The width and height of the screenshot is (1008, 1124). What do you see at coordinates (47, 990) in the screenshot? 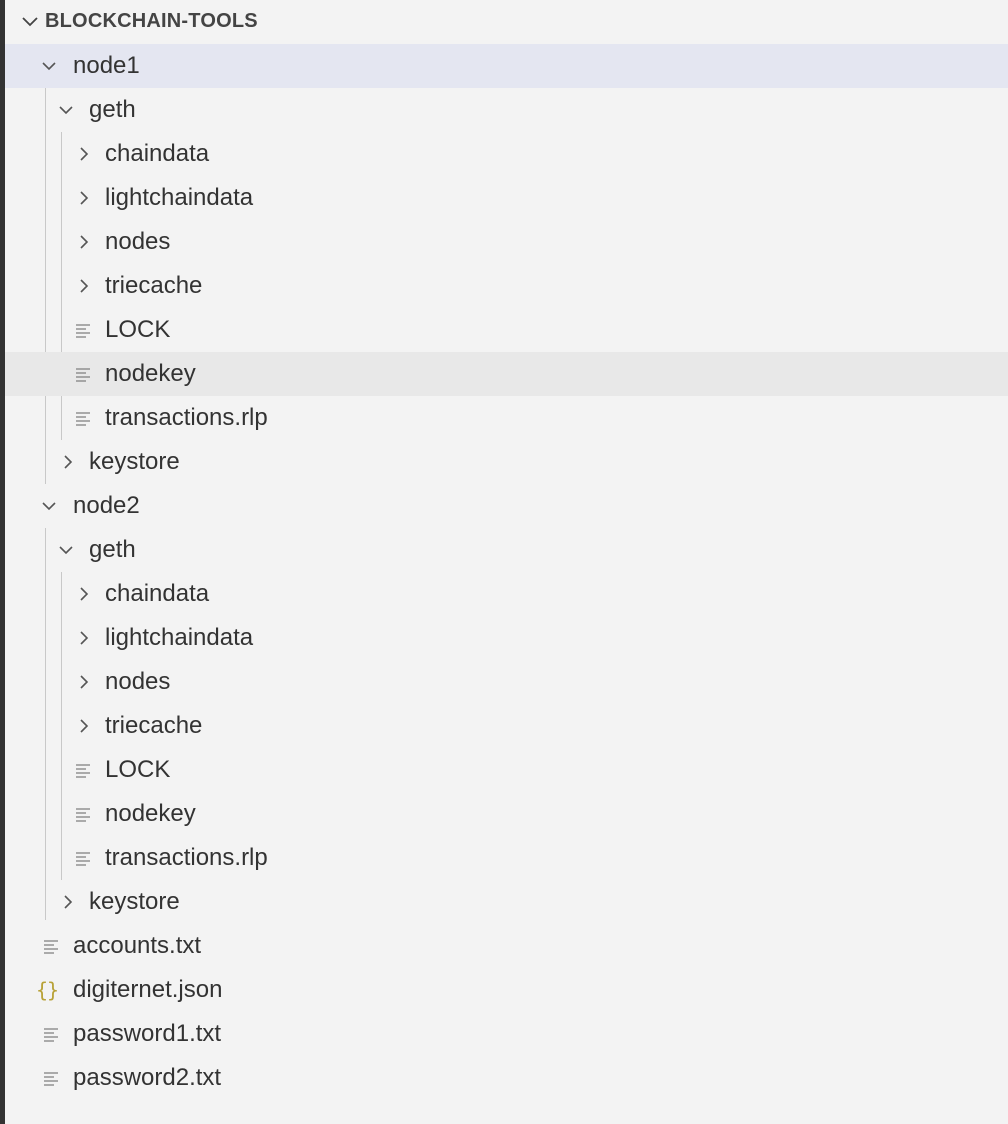
I see `json-file-icon: {}` at bounding box center [47, 990].